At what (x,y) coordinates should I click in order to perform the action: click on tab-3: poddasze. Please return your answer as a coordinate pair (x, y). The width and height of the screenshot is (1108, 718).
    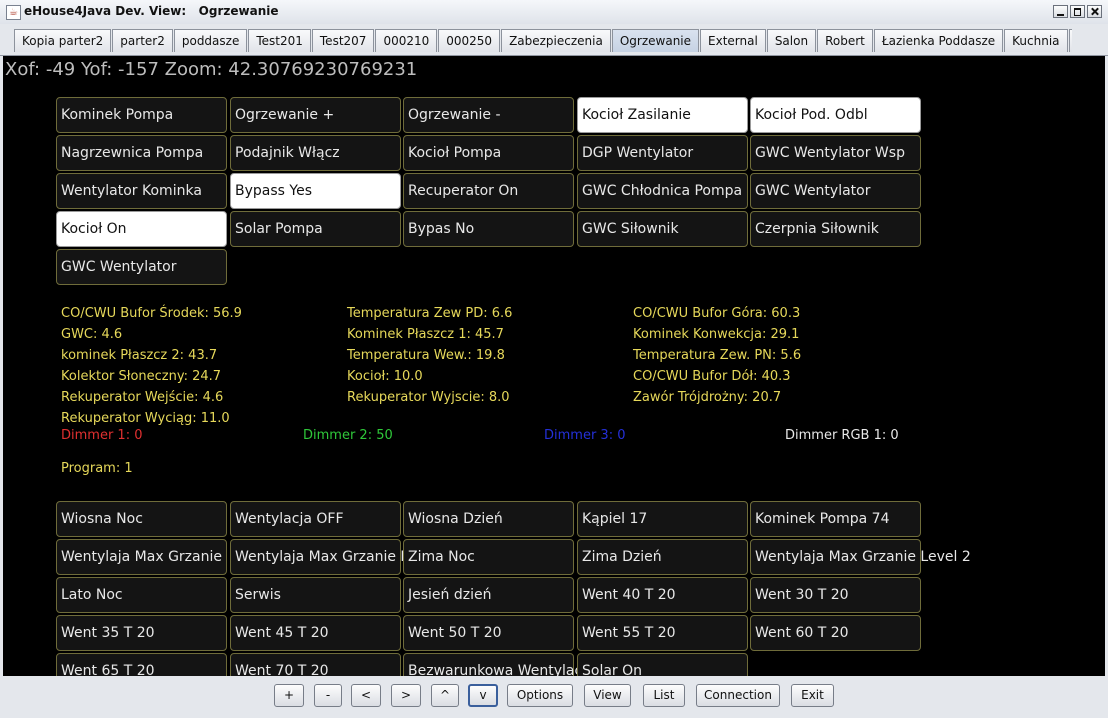
    Looking at the image, I should click on (210, 40).